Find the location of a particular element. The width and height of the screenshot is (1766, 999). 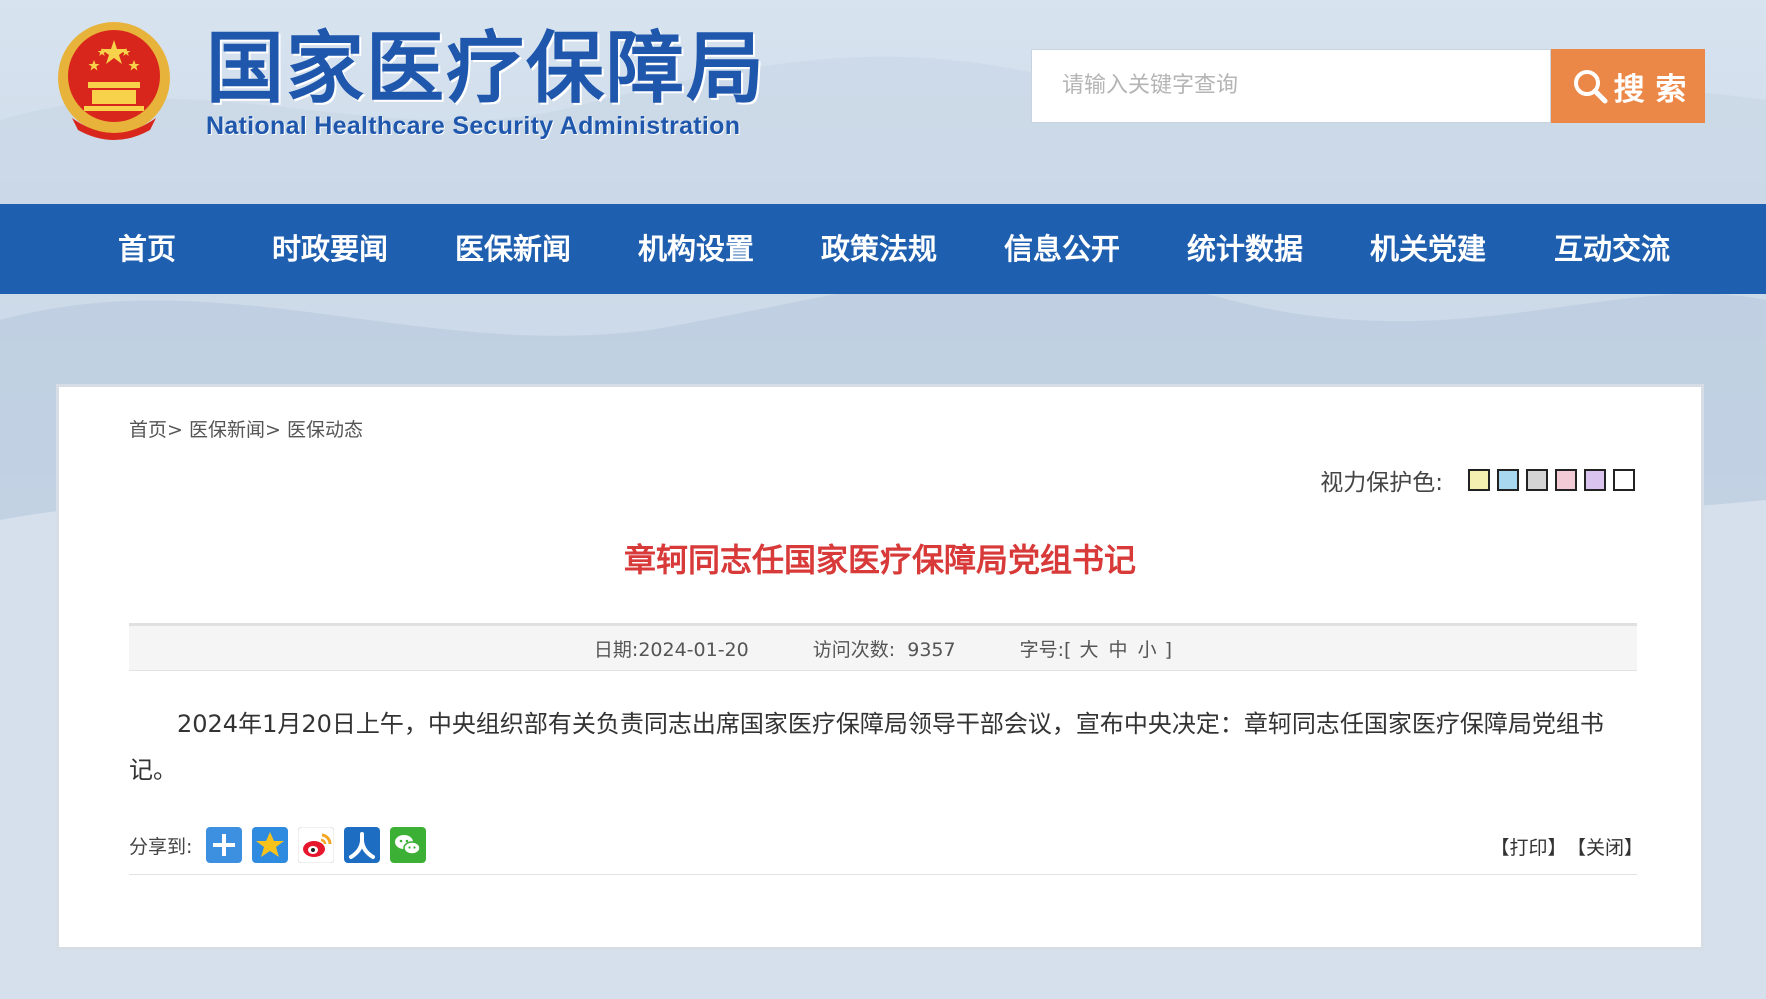

font-size-large-button: 大 is located at coordinates (1088, 650).